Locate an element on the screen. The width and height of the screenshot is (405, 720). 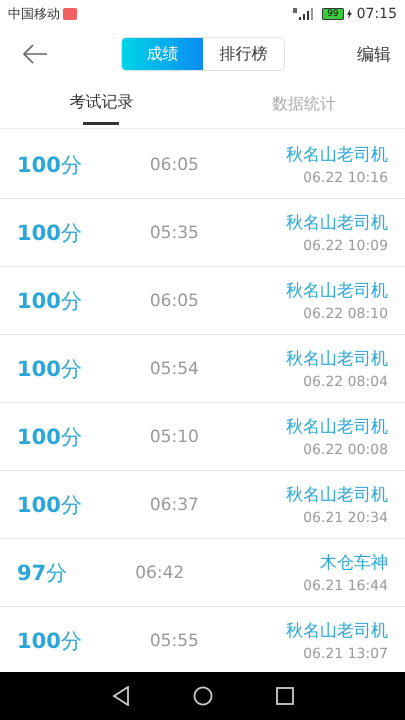
segment-tab: 成绩 is located at coordinates (162, 54).